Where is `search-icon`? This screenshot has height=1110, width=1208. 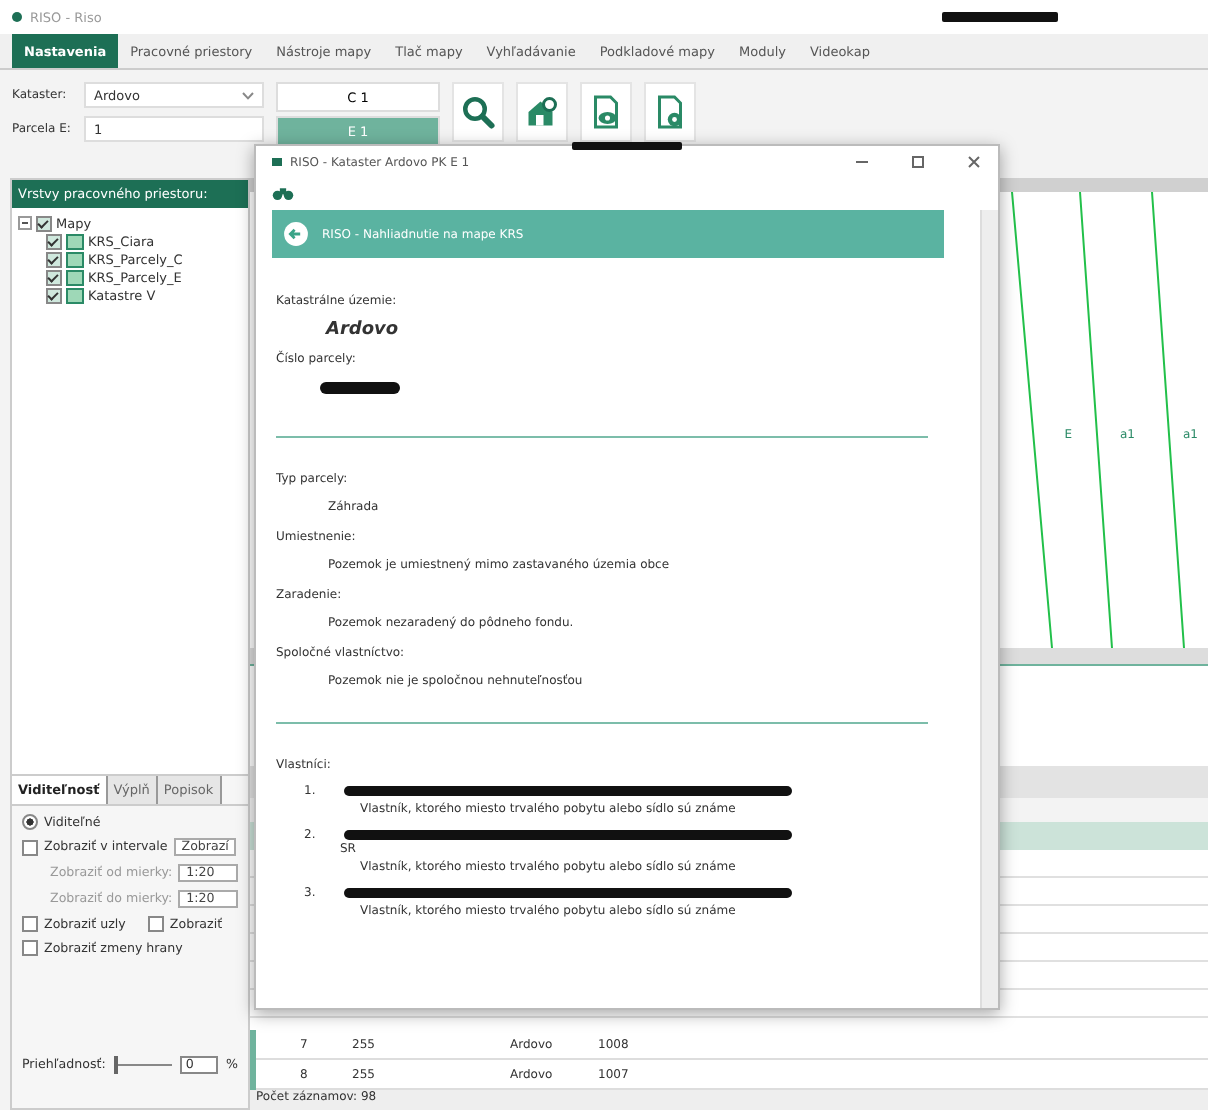
search-icon is located at coordinates (478, 112).